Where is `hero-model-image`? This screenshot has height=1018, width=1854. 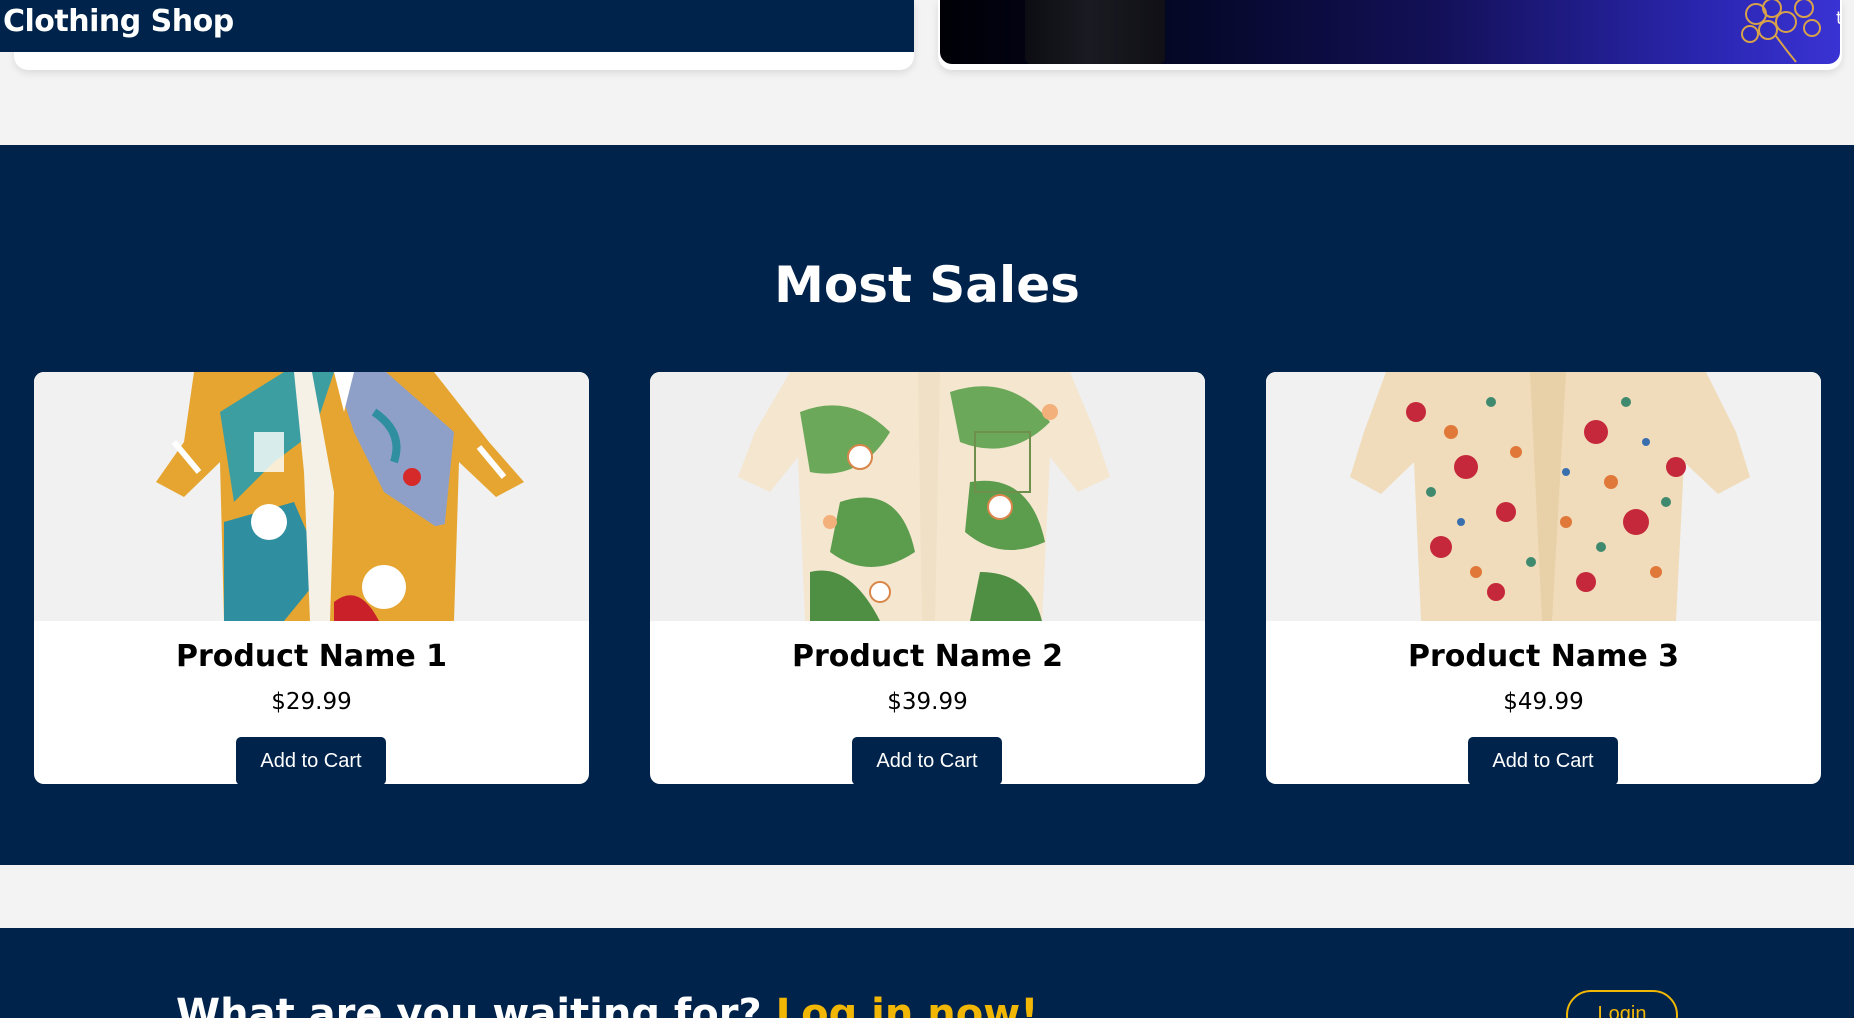 hero-model-image is located at coordinates (1095, 32).